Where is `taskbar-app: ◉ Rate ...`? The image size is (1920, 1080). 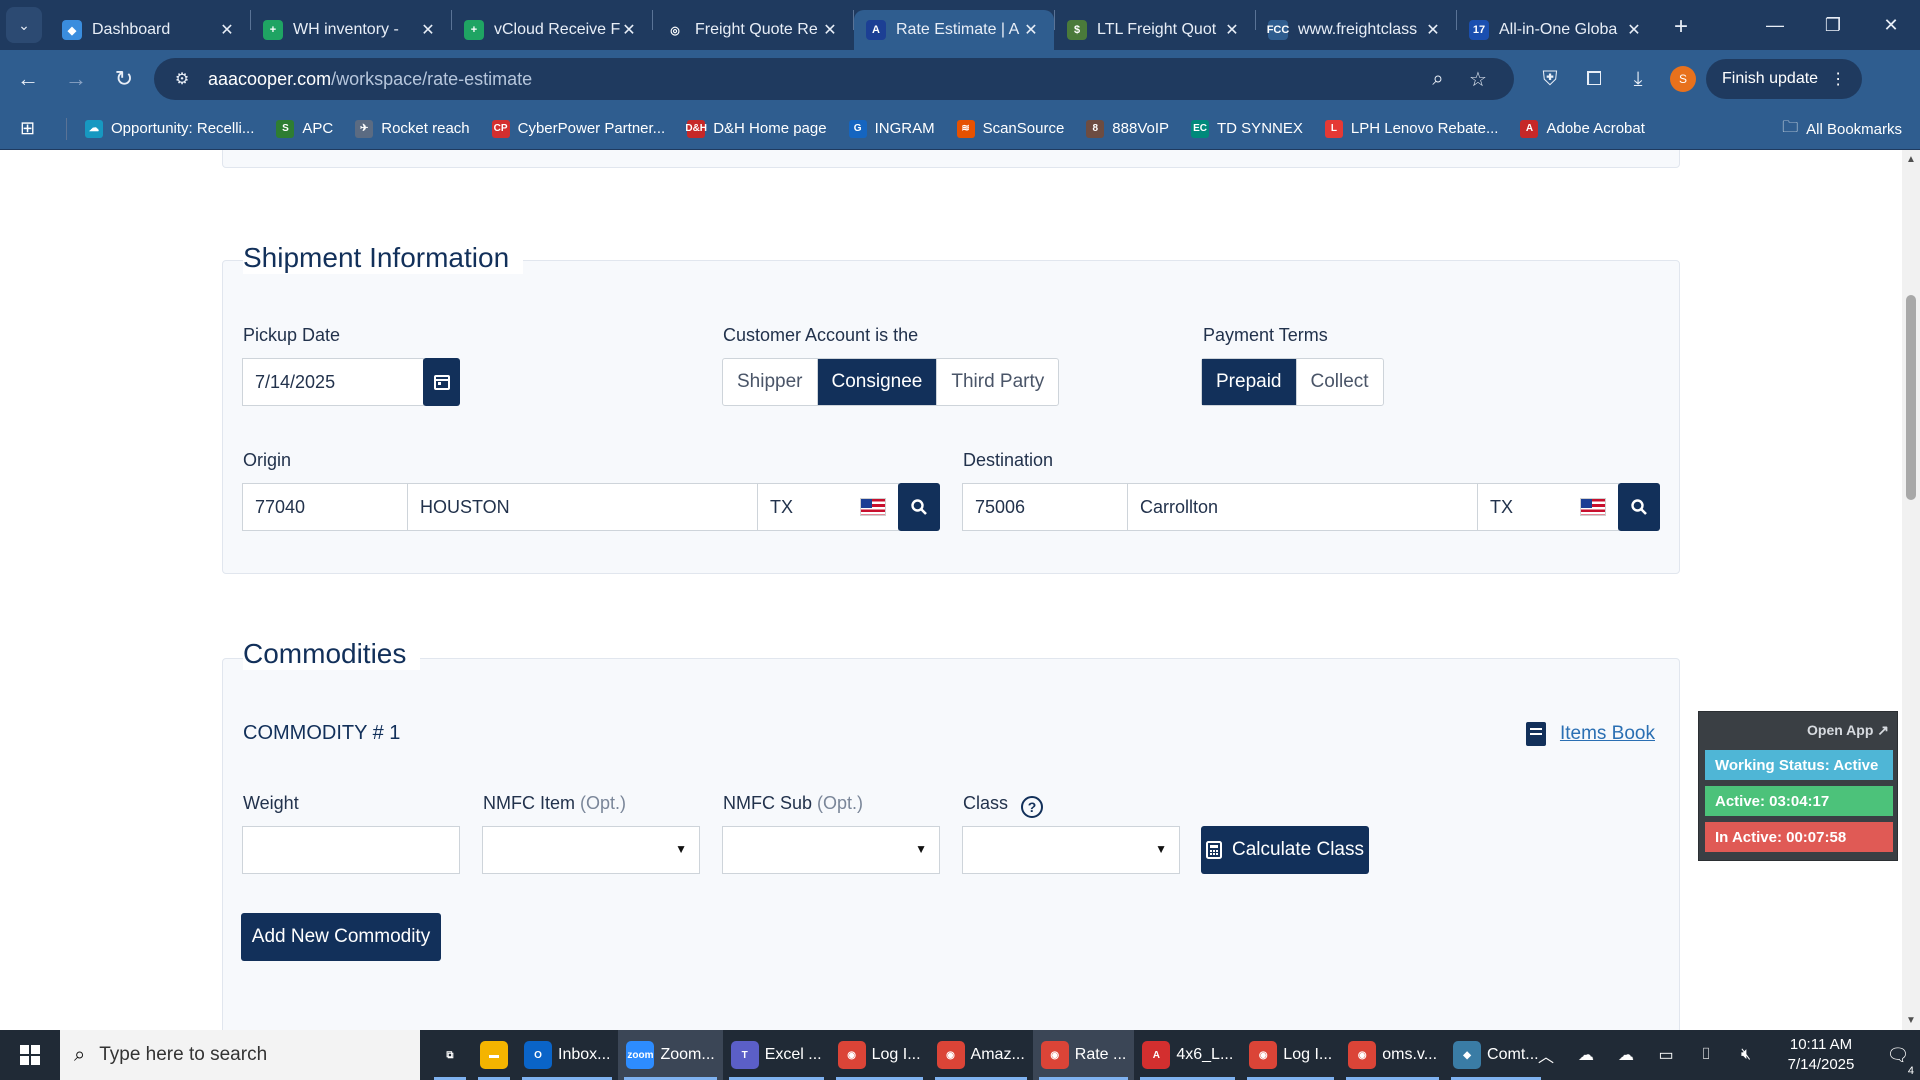
taskbar-app: ◉ Rate ... is located at coordinates (1083, 1055).